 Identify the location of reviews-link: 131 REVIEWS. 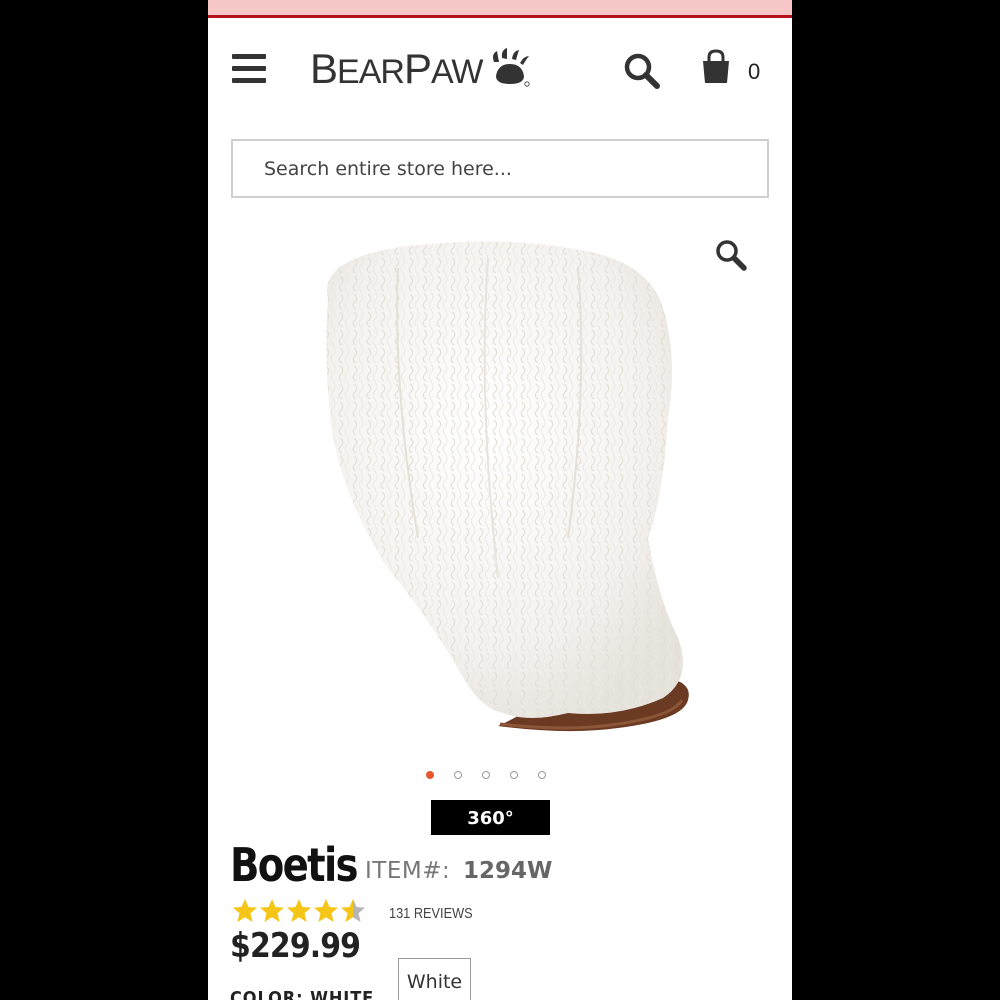
(431, 913).